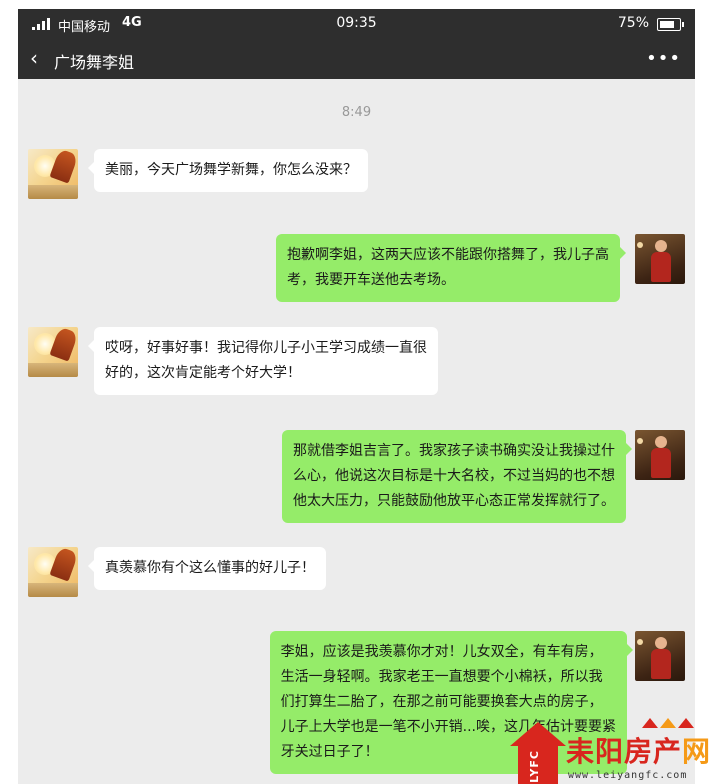  What do you see at coordinates (538, 734) in the screenshot?
I see `house-roof-icon` at bounding box center [538, 734].